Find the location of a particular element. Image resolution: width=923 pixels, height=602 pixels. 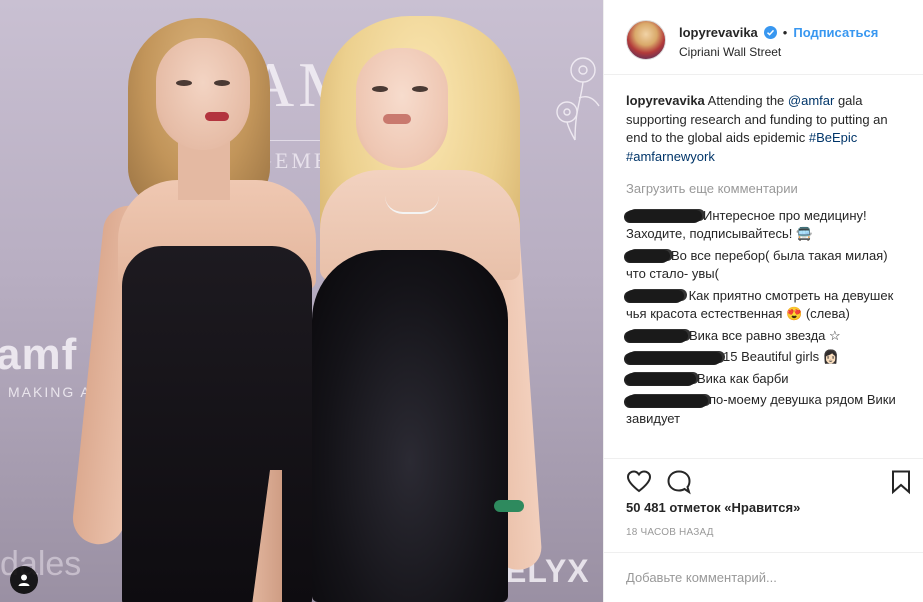

right-person-lips is located at coordinates (397, 119).